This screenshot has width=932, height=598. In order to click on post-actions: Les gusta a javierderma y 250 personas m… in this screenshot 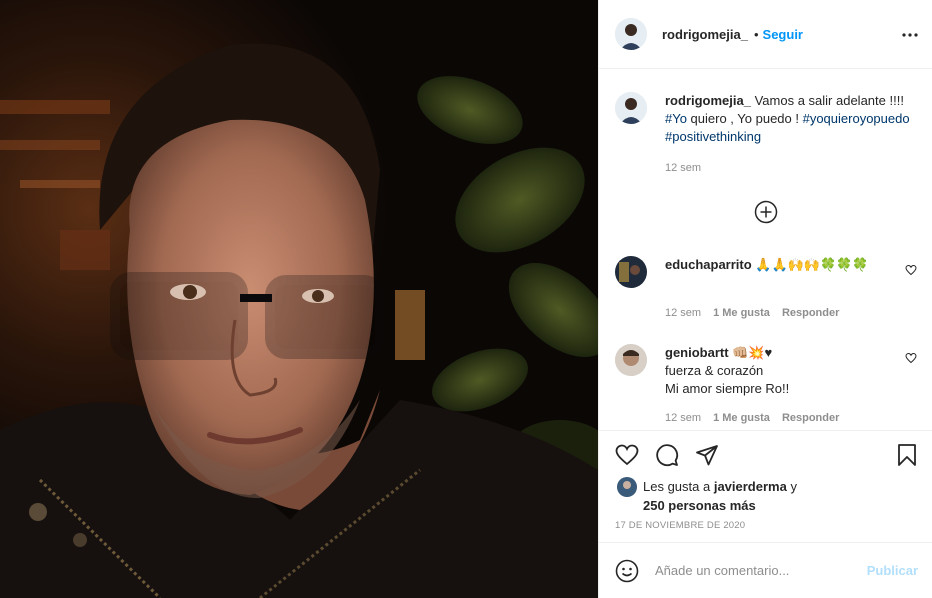, I will do `click(765, 493)`.